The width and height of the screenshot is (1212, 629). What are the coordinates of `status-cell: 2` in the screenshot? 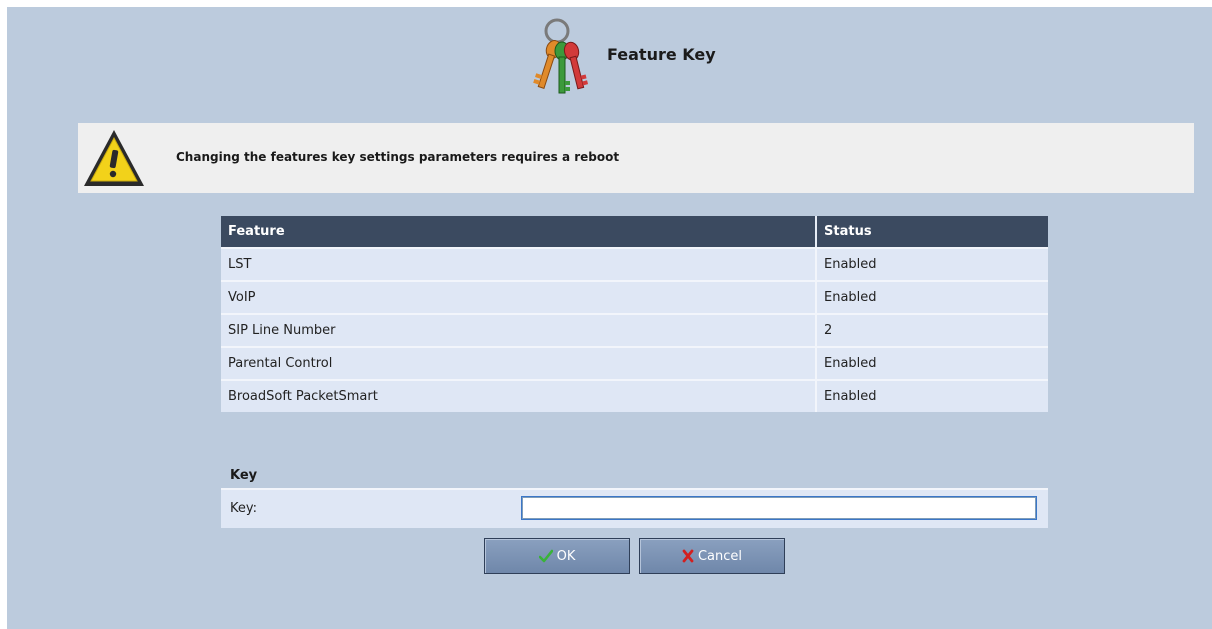 It's located at (932, 329).